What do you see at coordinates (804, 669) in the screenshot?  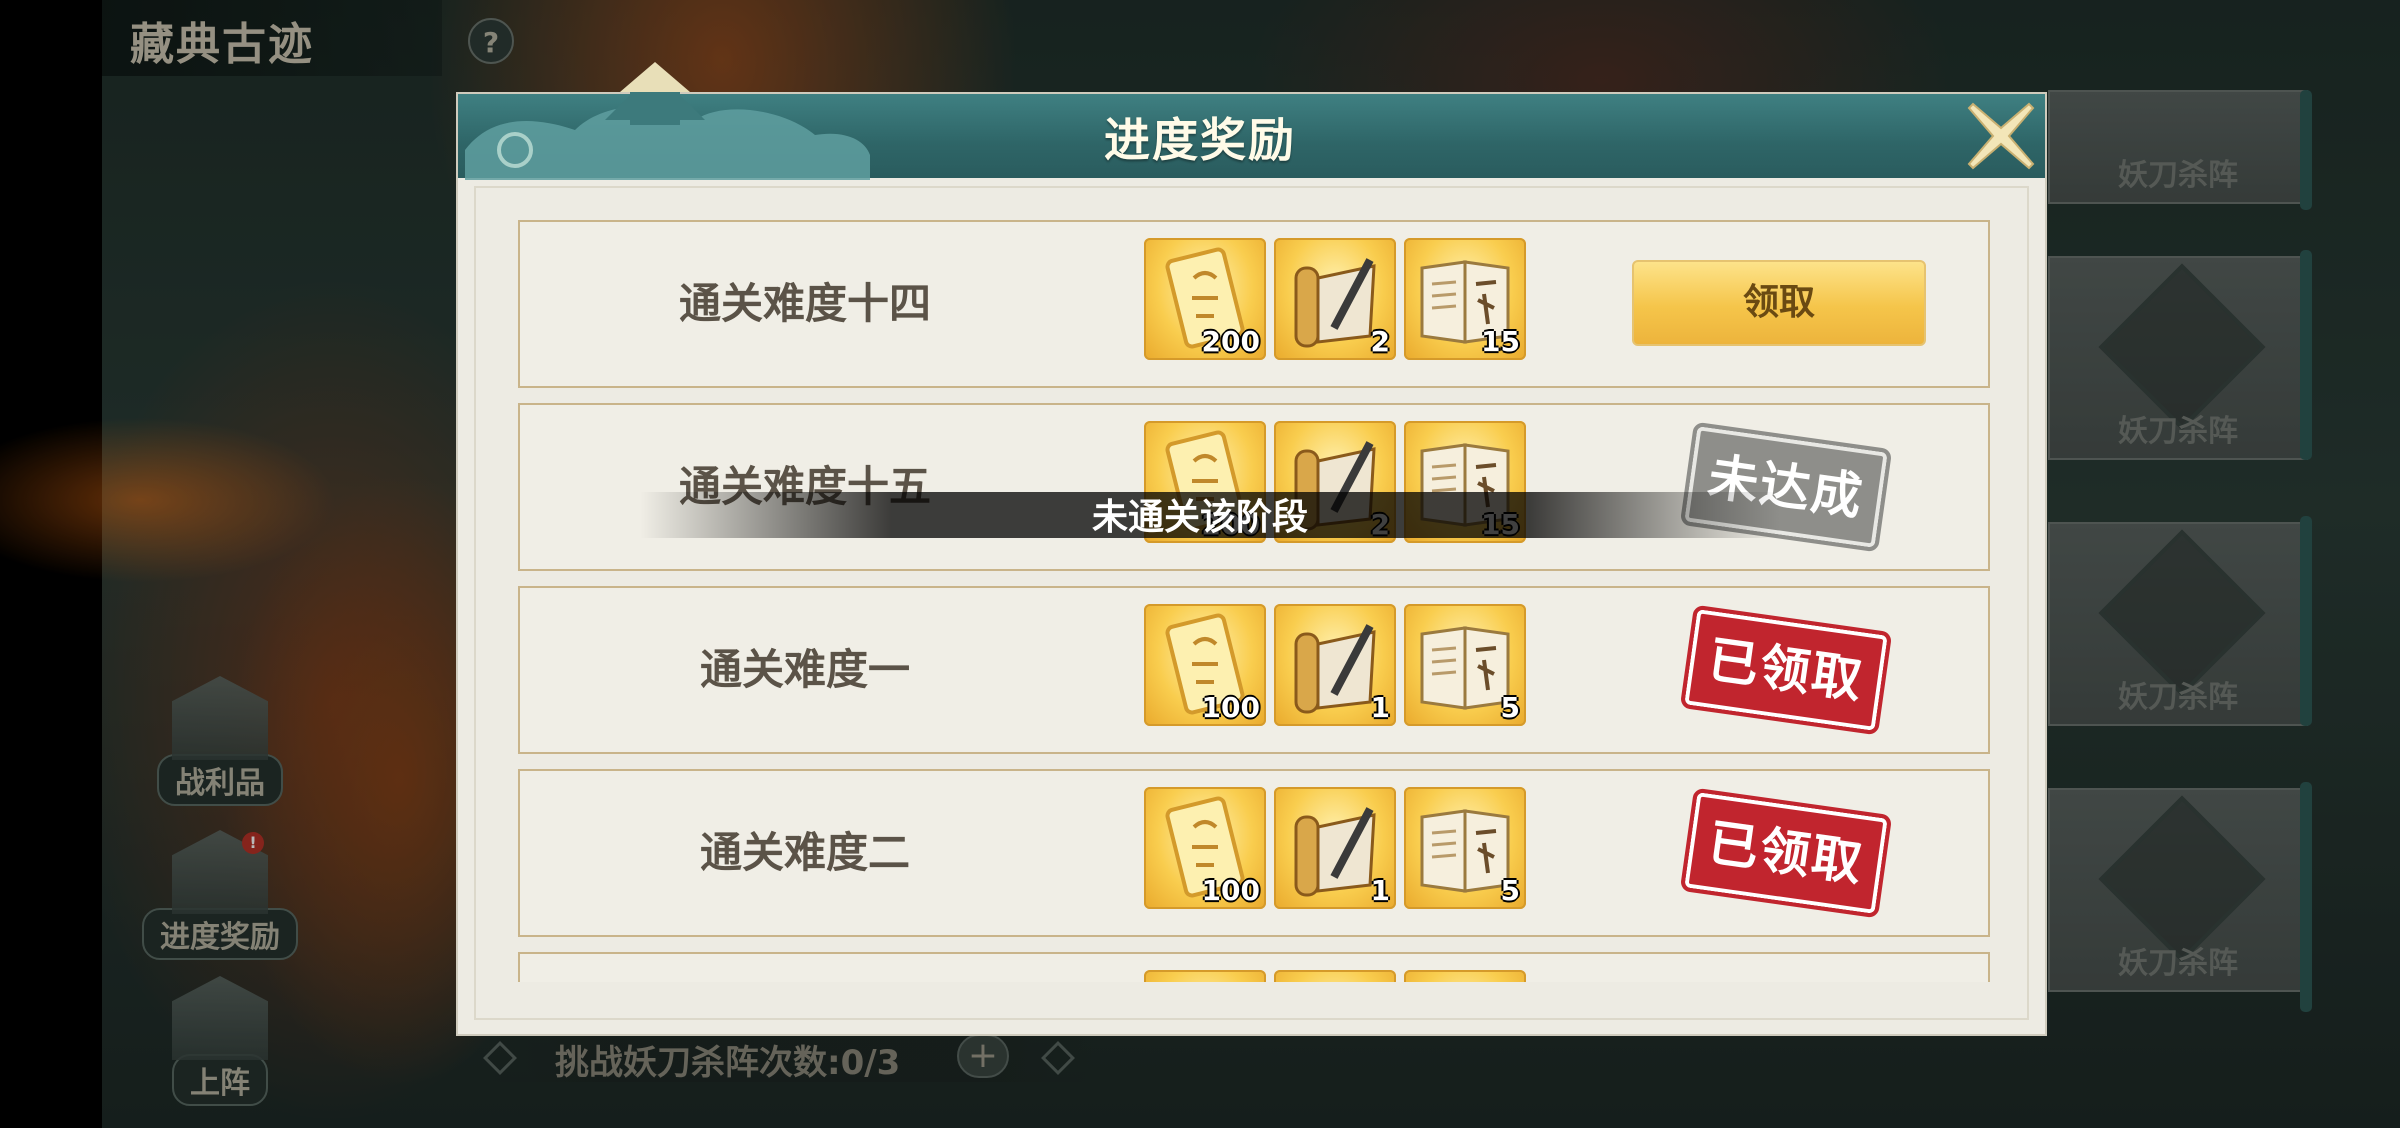 I see `row-label: 通关难度一` at bounding box center [804, 669].